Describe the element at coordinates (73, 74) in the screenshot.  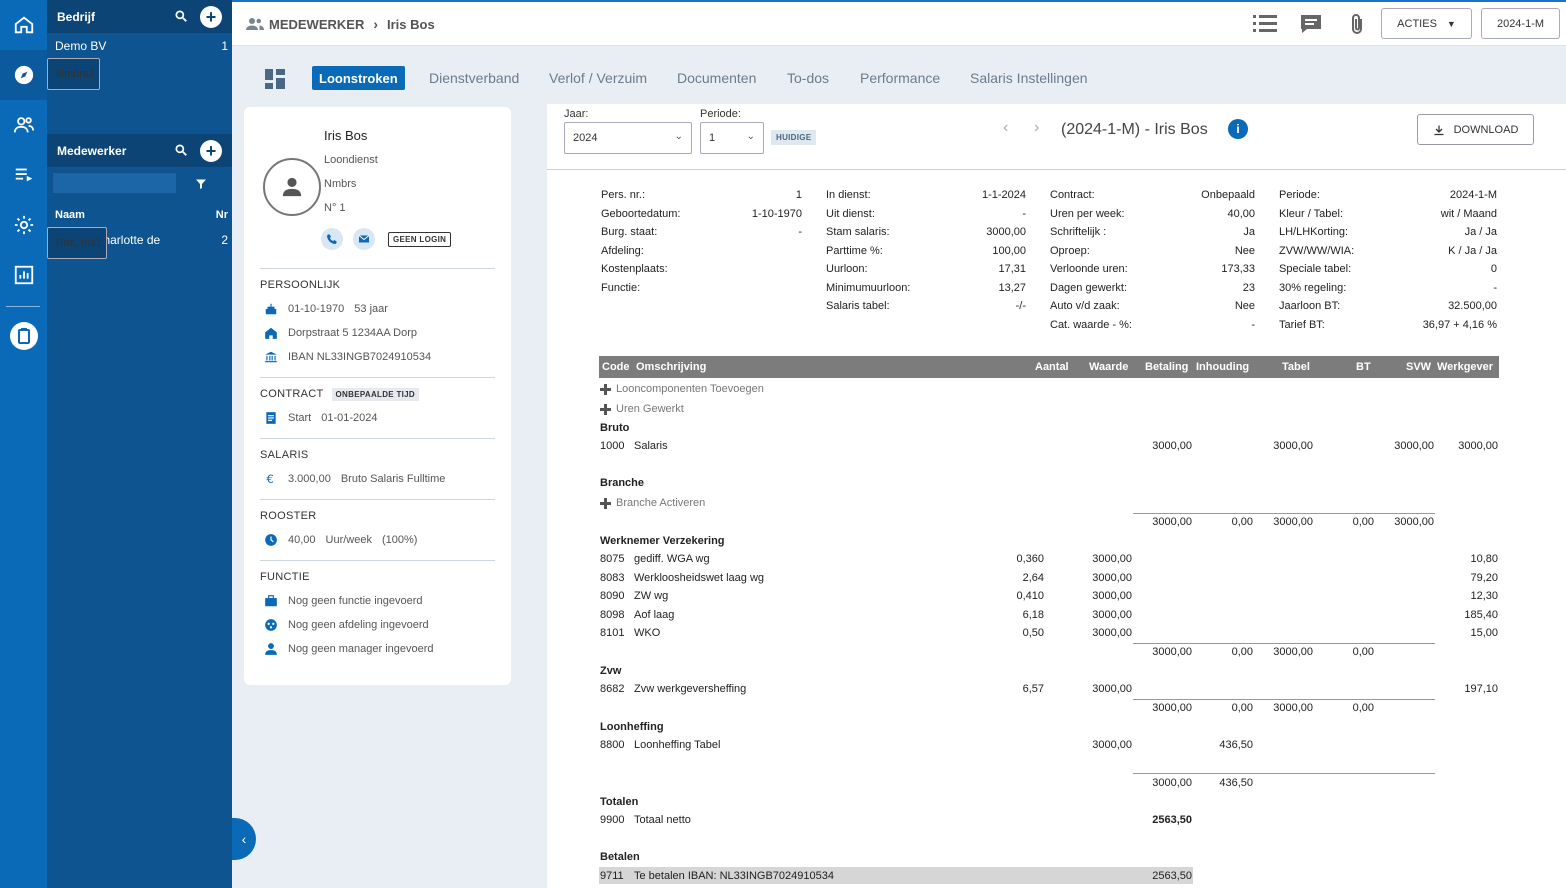
I see `company-item: Nmbrs 2` at that location.